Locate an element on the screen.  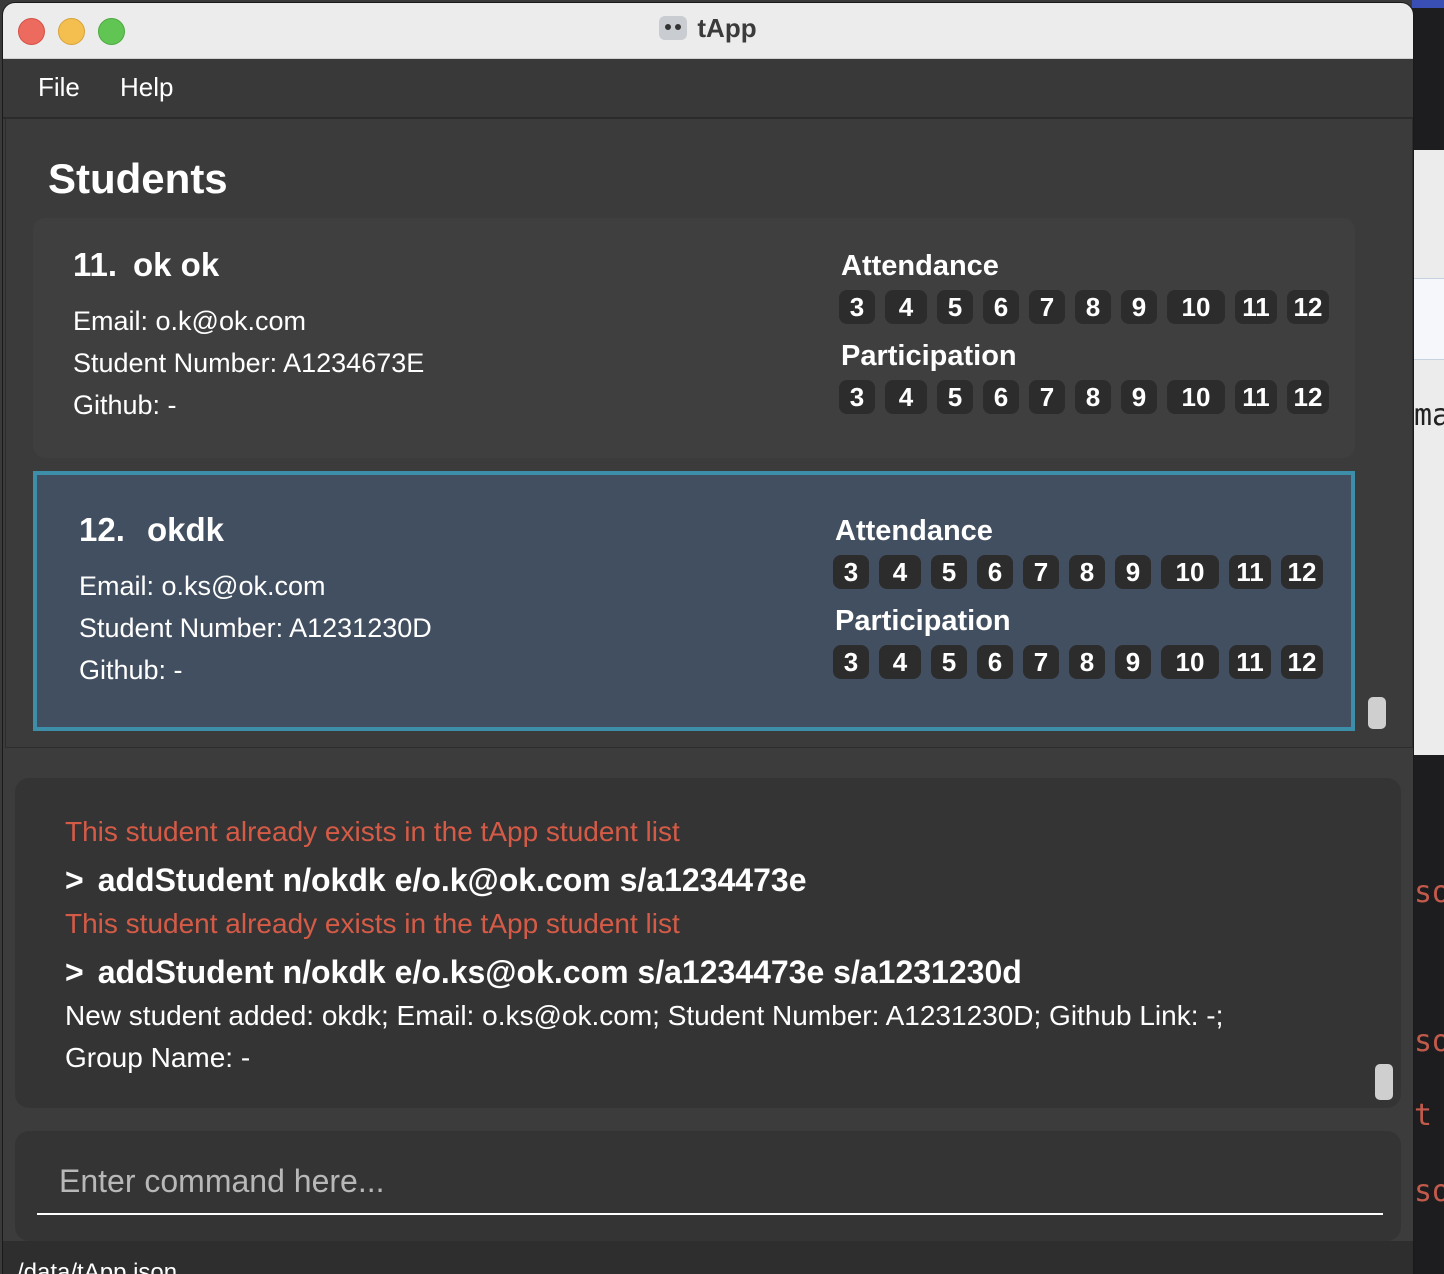
result-scrollbar is located at coordinates (1384, 1082).